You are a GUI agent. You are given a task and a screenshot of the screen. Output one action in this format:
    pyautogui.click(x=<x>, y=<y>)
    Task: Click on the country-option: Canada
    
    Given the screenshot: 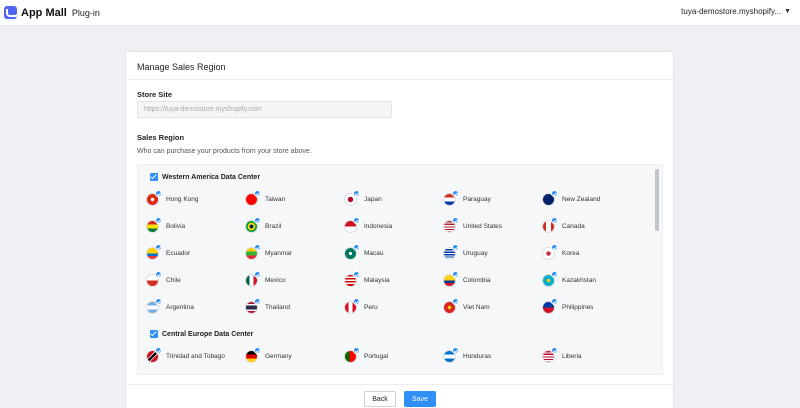 What is the action you would take?
    pyautogui.click(x=563, y=225)
    